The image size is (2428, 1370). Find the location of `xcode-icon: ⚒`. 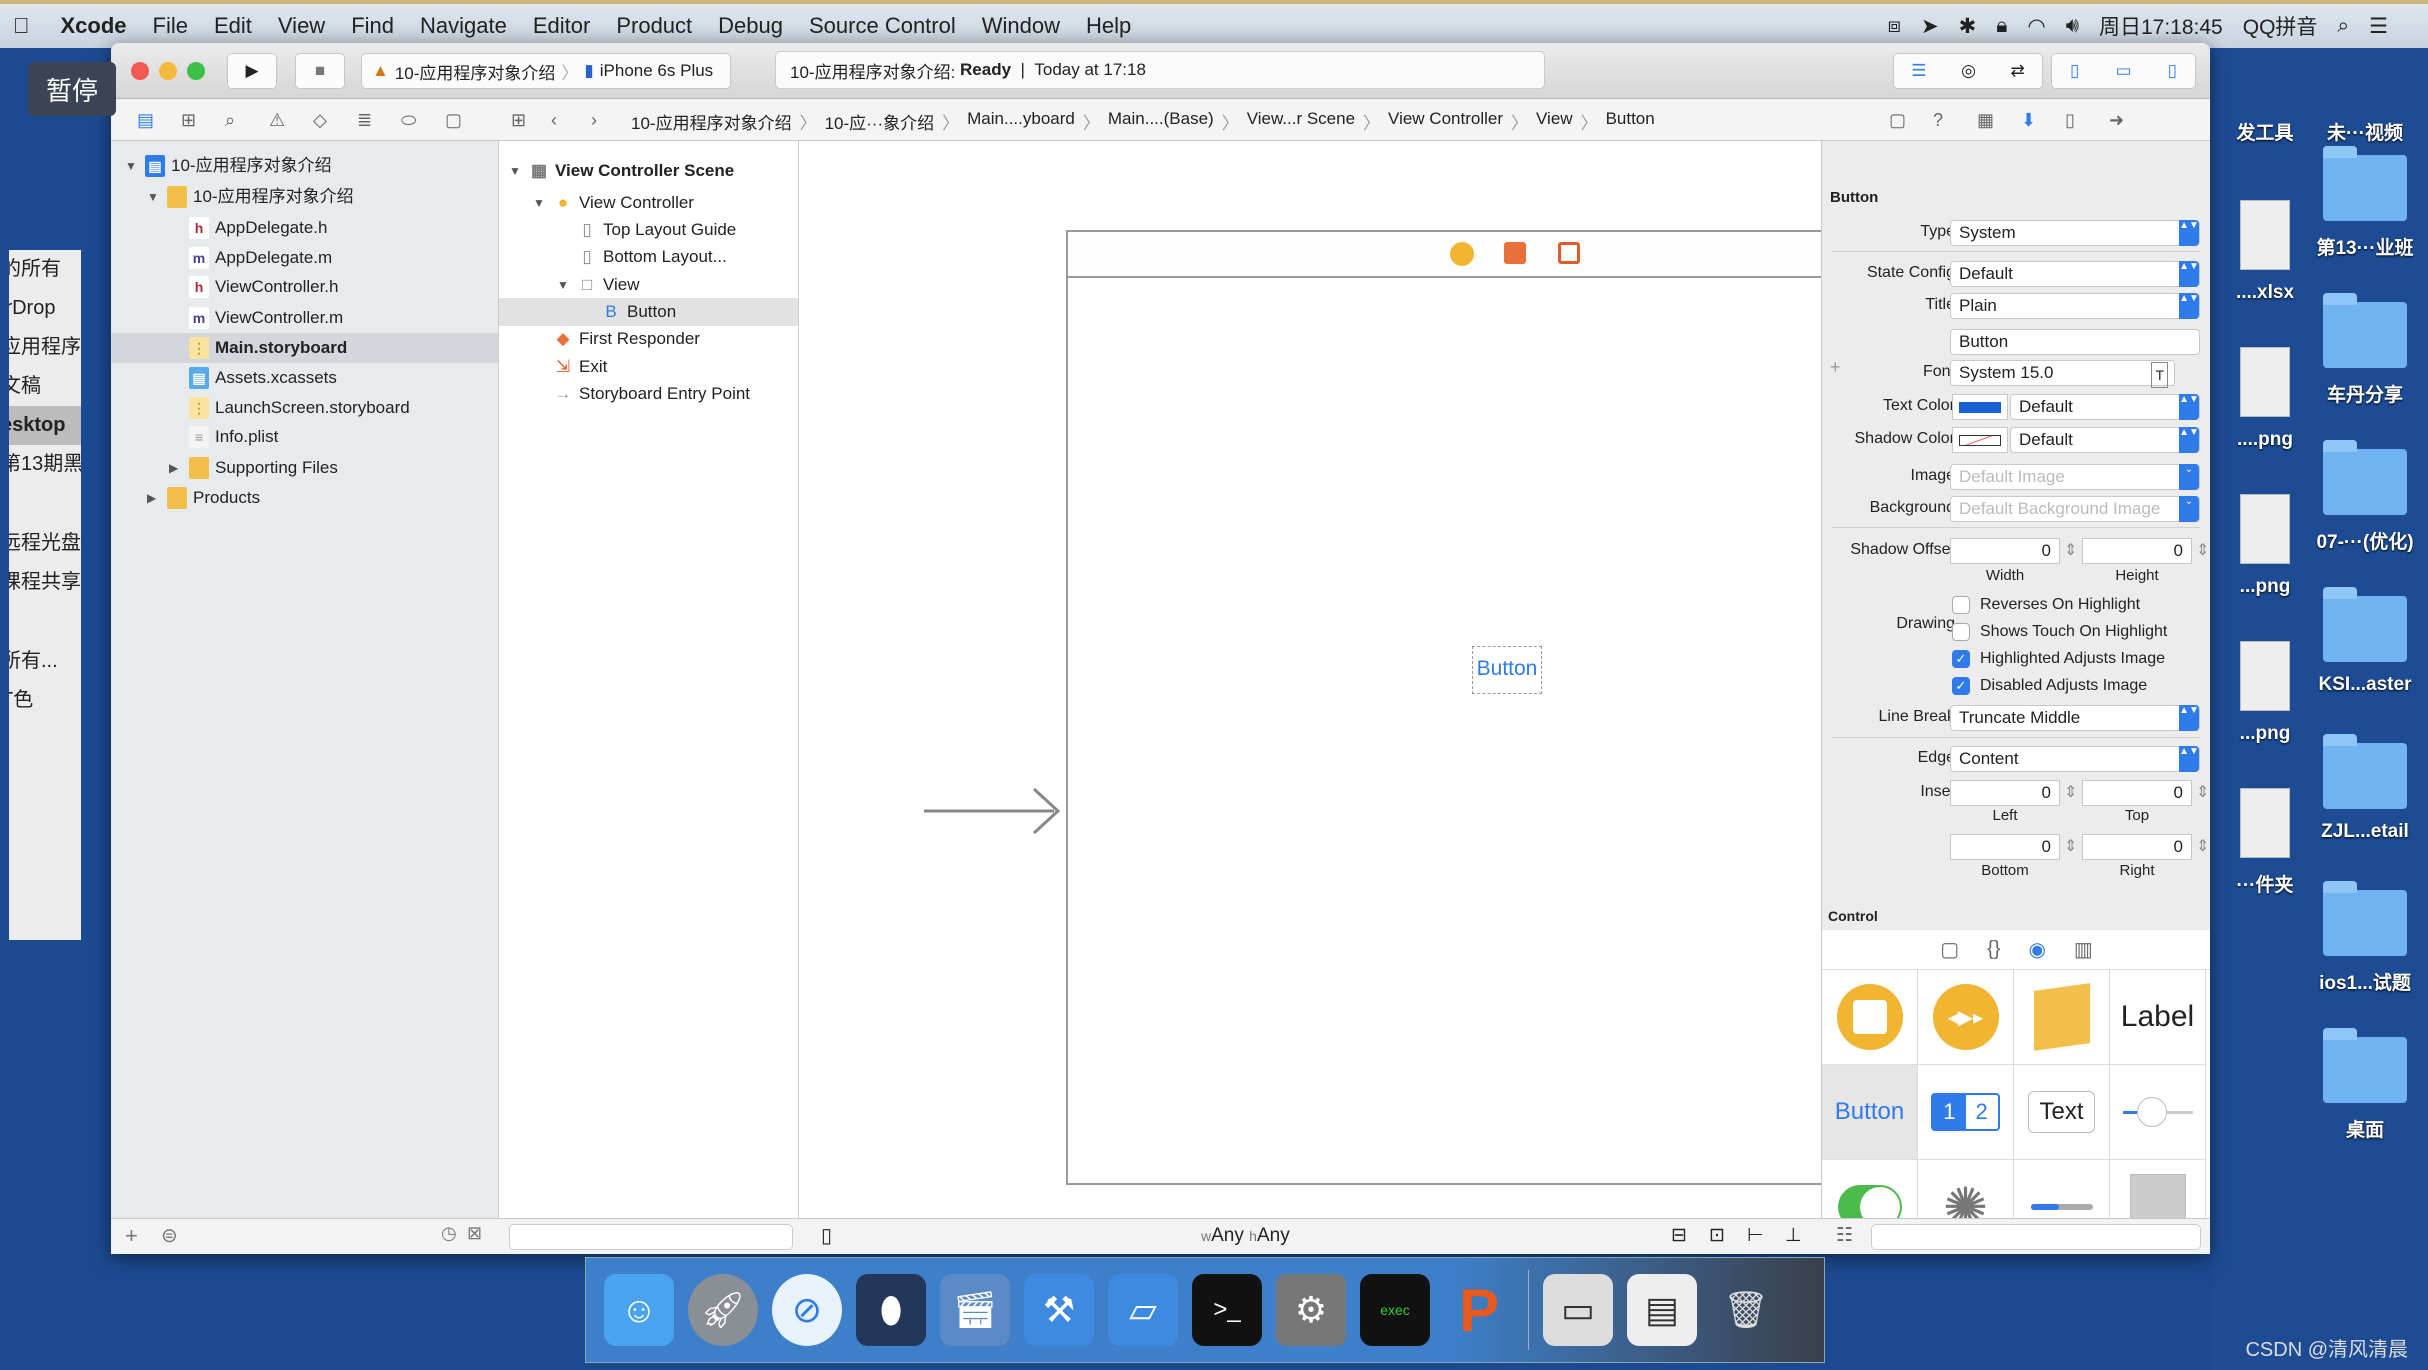

xcode-icon: ⚒ is located at coordinates (1059, 1310).